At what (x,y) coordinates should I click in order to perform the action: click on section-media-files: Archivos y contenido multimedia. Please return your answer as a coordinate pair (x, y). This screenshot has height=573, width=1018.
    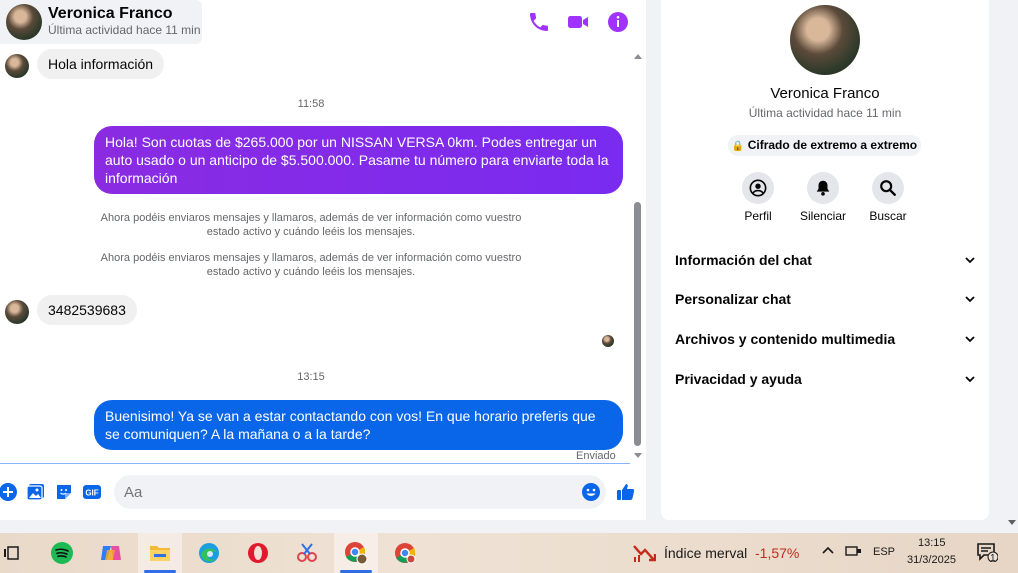
    Looking at the image, I should click on (825, 339).